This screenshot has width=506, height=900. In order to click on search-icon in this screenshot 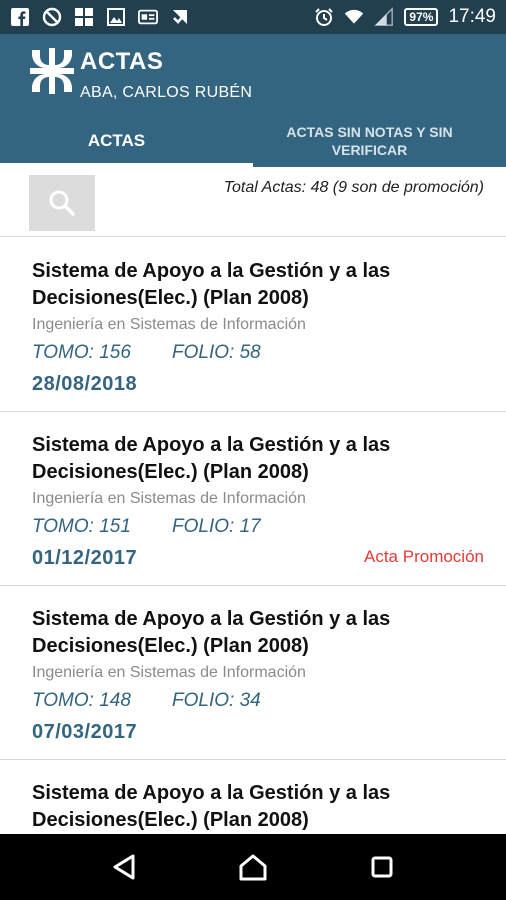, I will do `click(62, 203)`.